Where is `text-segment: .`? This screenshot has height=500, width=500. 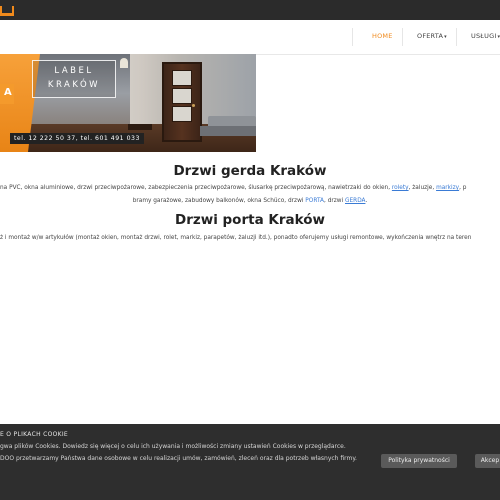 text-segment: . is located at coordinates (366, 201).